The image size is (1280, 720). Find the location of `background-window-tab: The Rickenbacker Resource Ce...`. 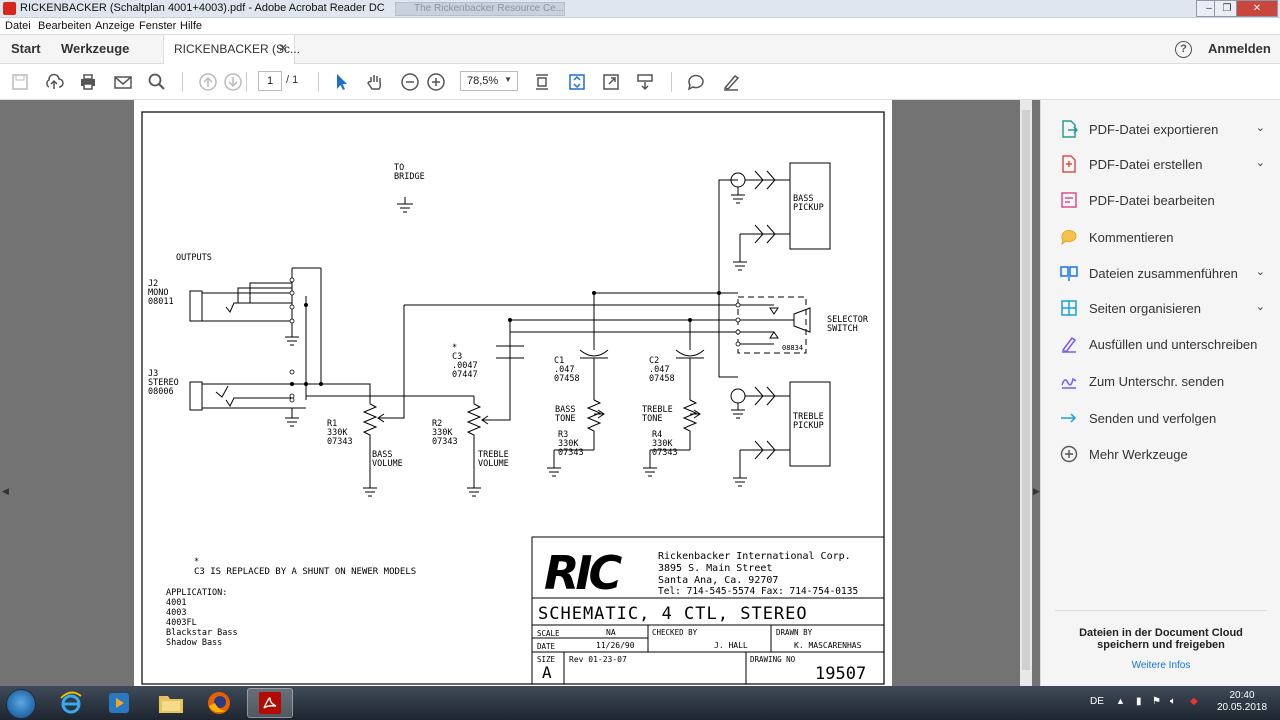

background-window-tab: The Rickenbacker Resource Ce... is located at coordinates (480, 9).